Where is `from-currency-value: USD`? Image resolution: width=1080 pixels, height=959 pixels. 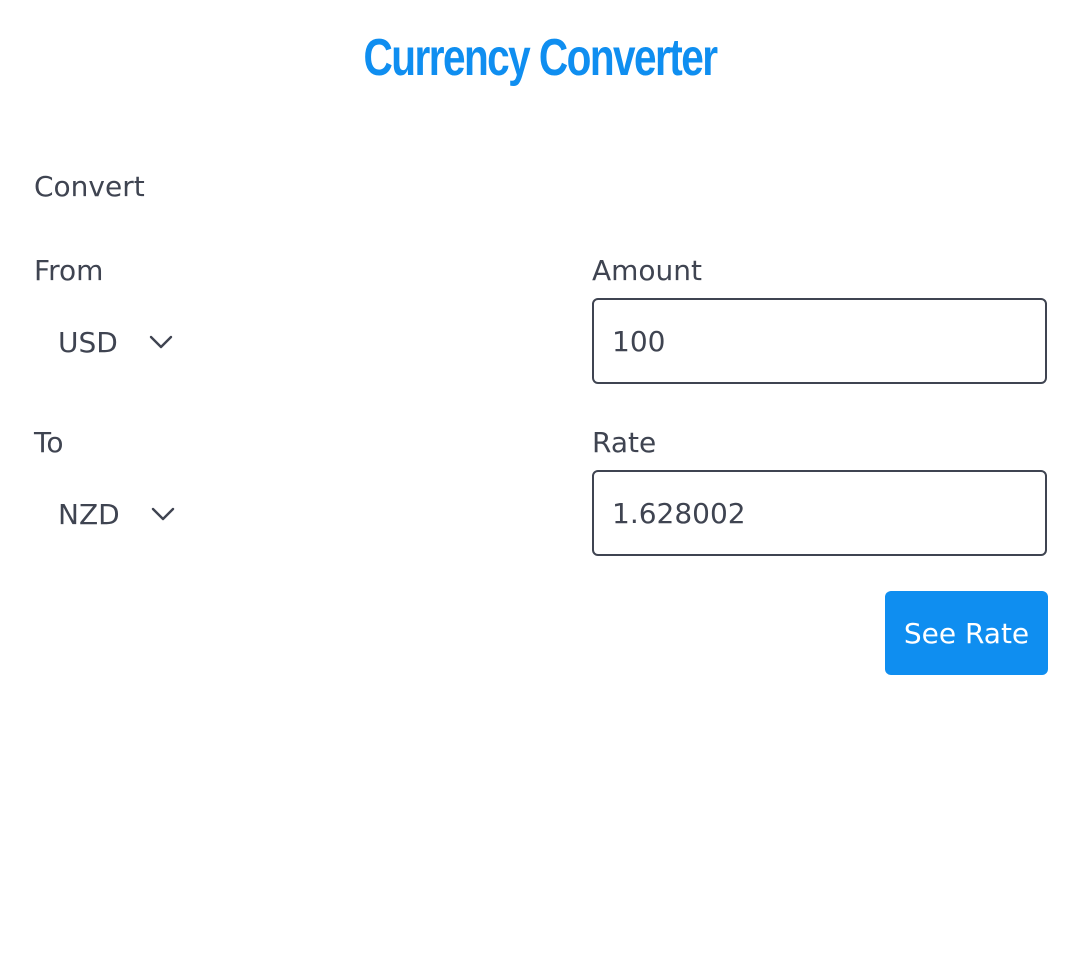
from-currency-value: USD is located at coordinates (88, 342).